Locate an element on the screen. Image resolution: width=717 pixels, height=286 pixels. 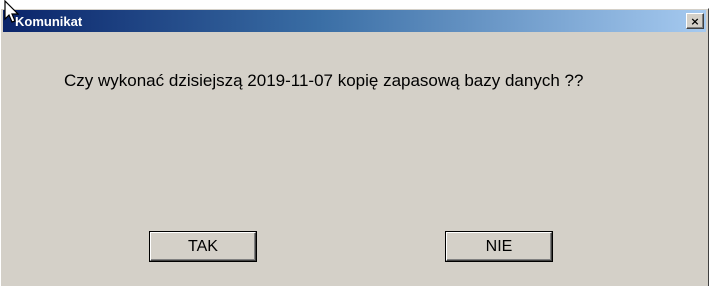
close-button: × is located at coordinates (695, 21).